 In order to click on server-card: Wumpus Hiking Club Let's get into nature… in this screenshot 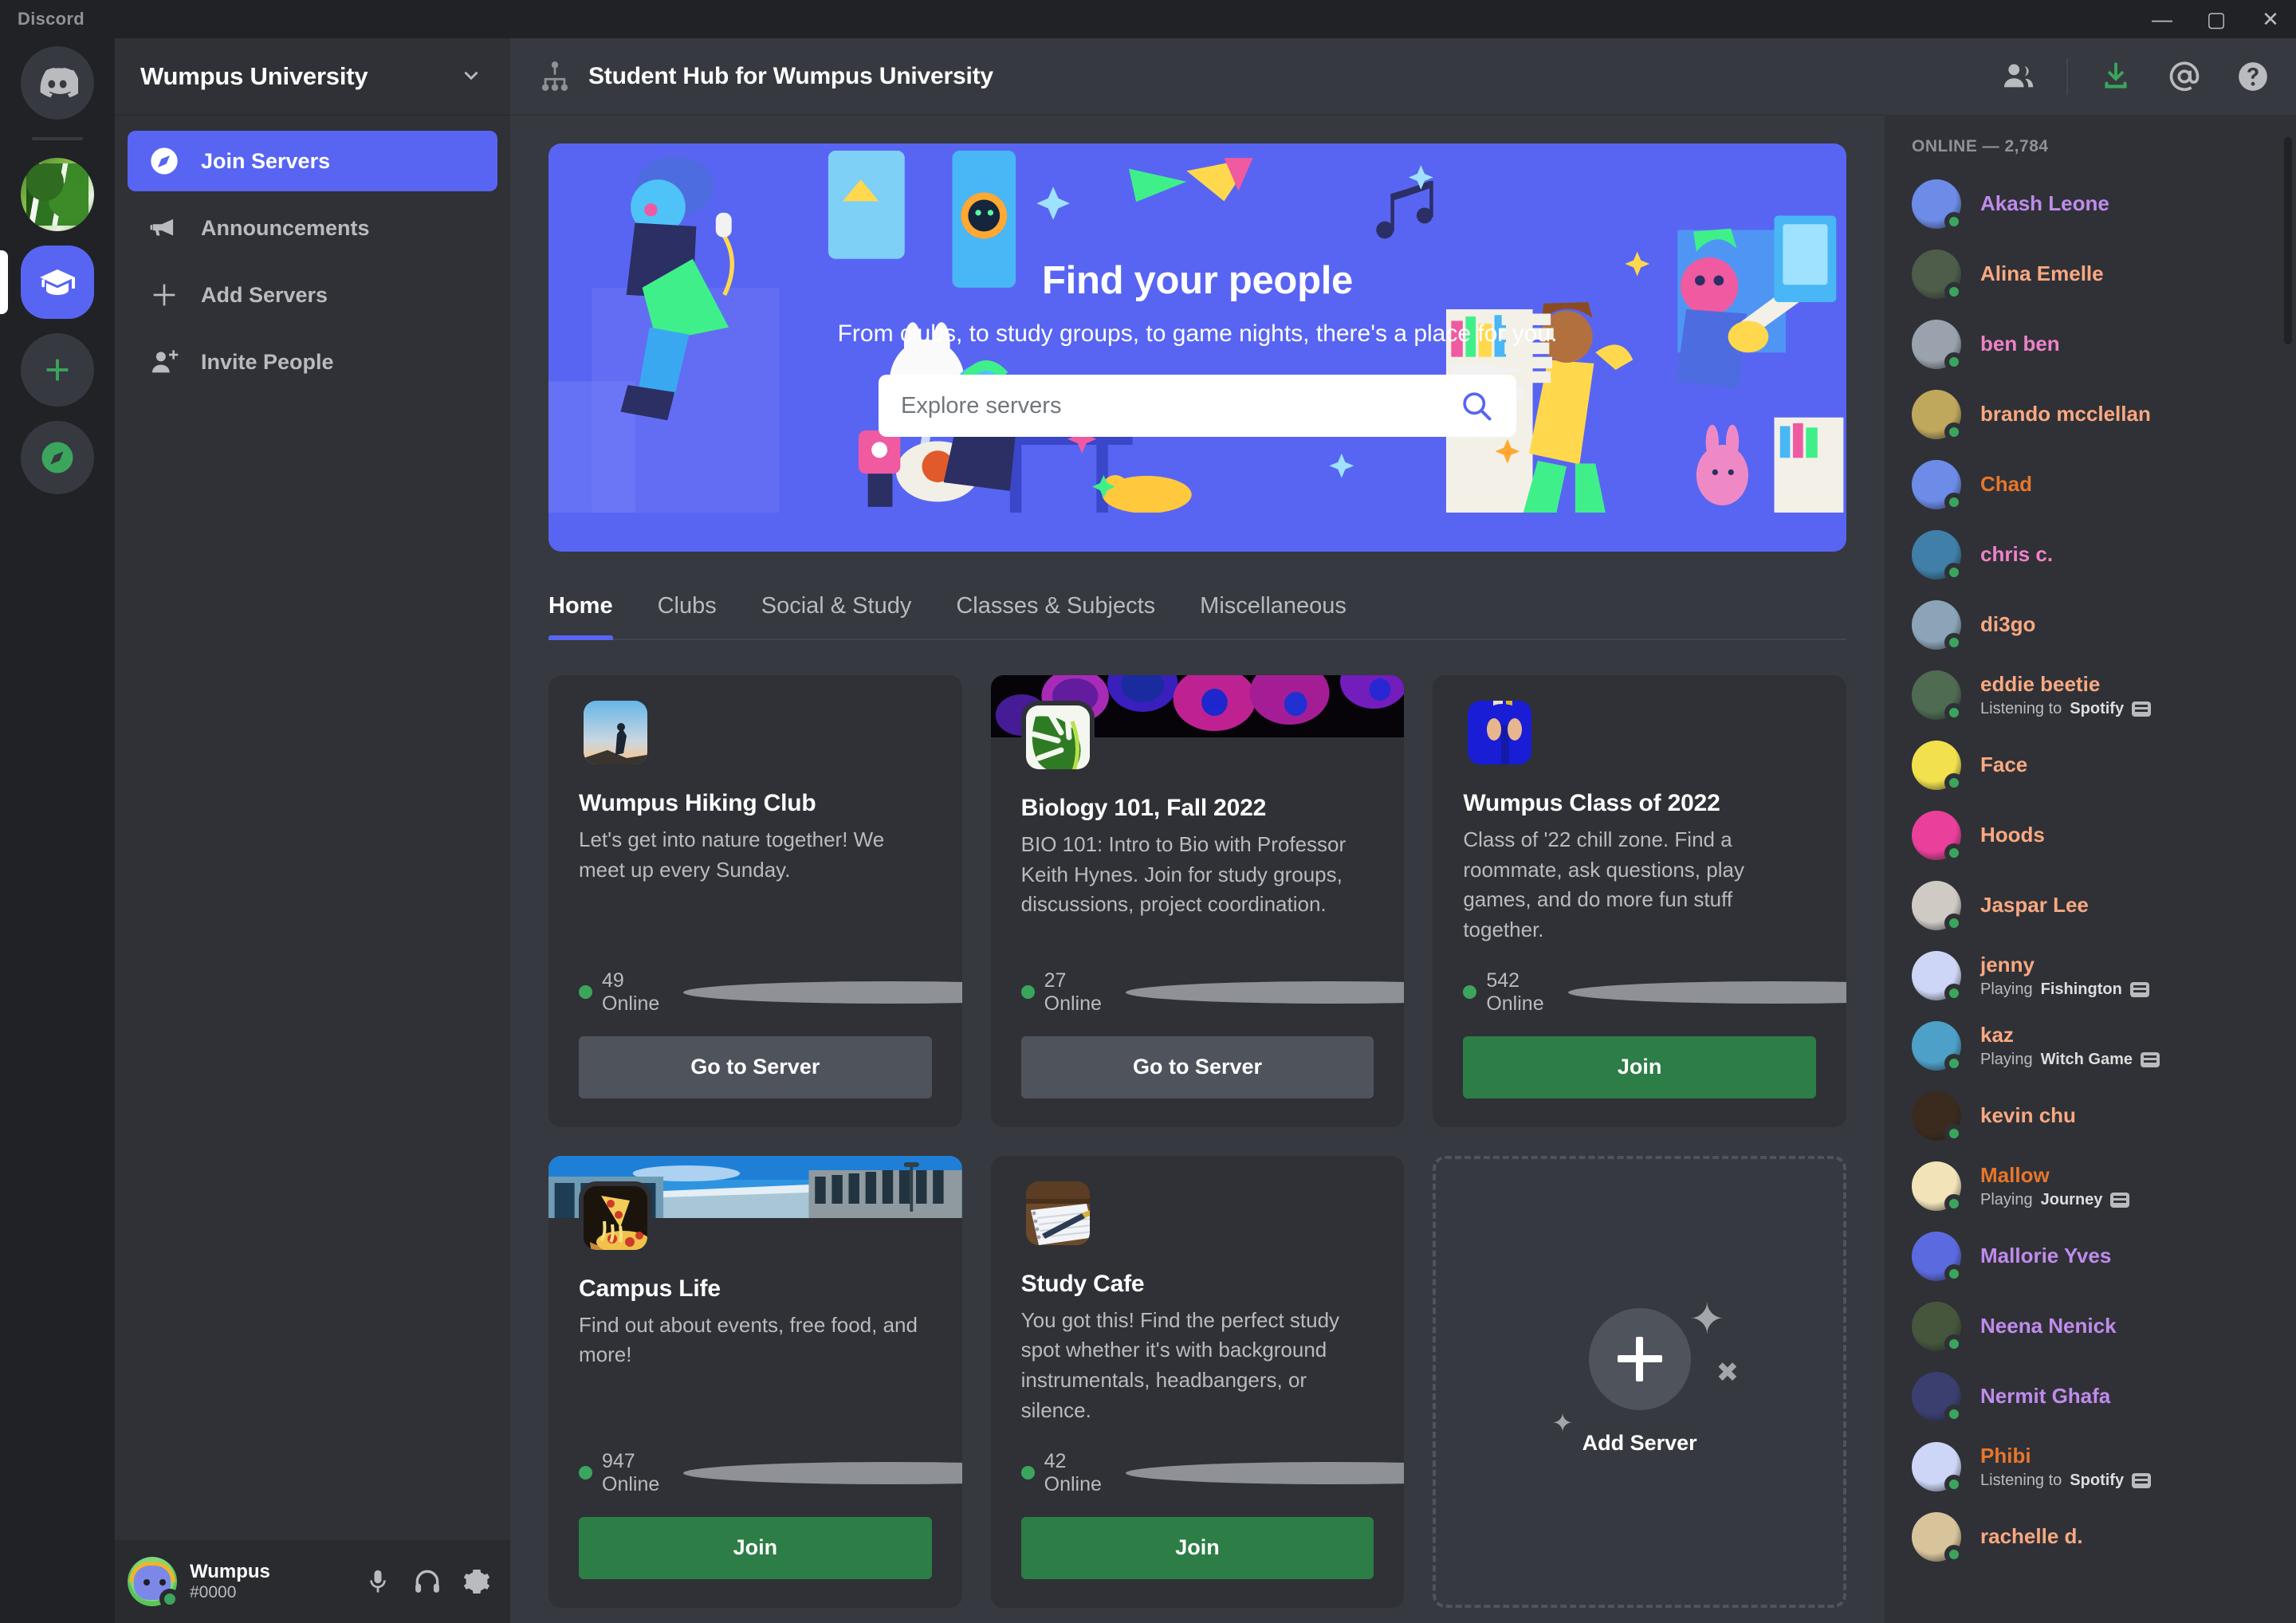, I will do `click(755, 901)`.